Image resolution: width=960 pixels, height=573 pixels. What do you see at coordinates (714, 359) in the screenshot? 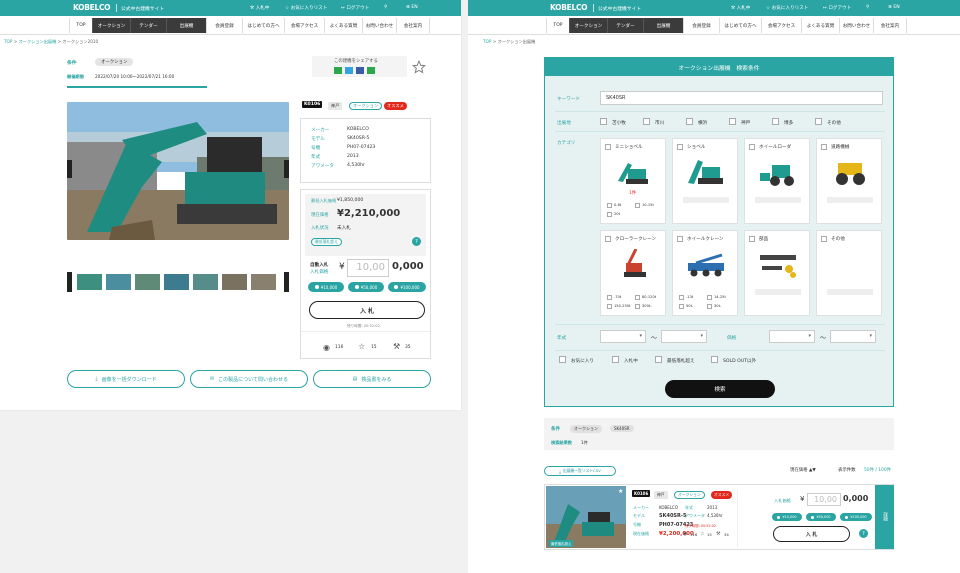
I see `not-sold-filter-checkbox` at bounding box center [714, 359].